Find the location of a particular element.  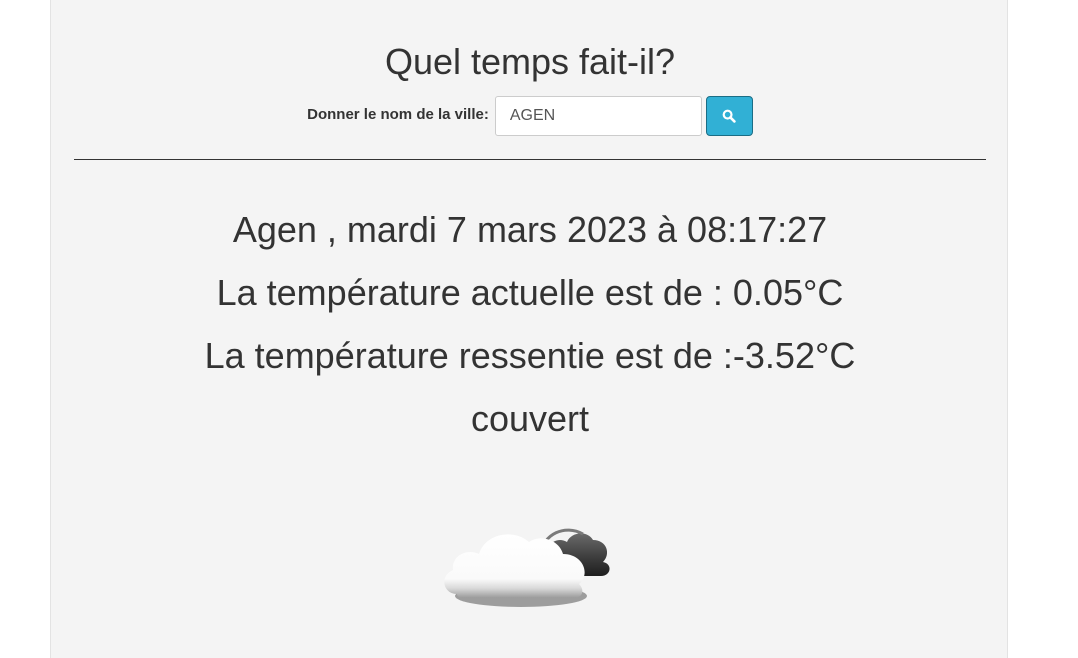

overcast-clouds-icon is located at coordinates (527, 567).